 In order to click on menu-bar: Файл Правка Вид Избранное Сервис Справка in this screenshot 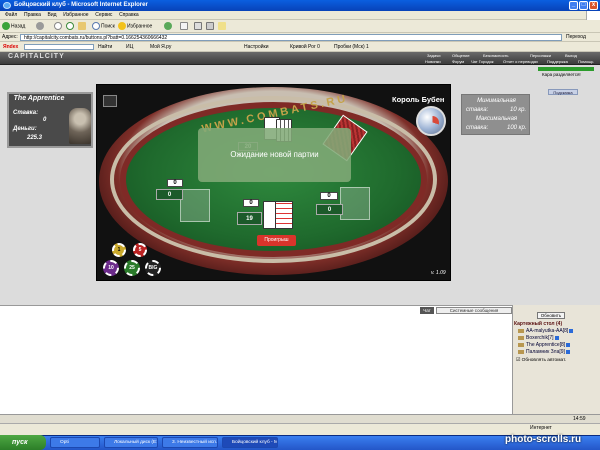, I will do `click(300, 15)`.